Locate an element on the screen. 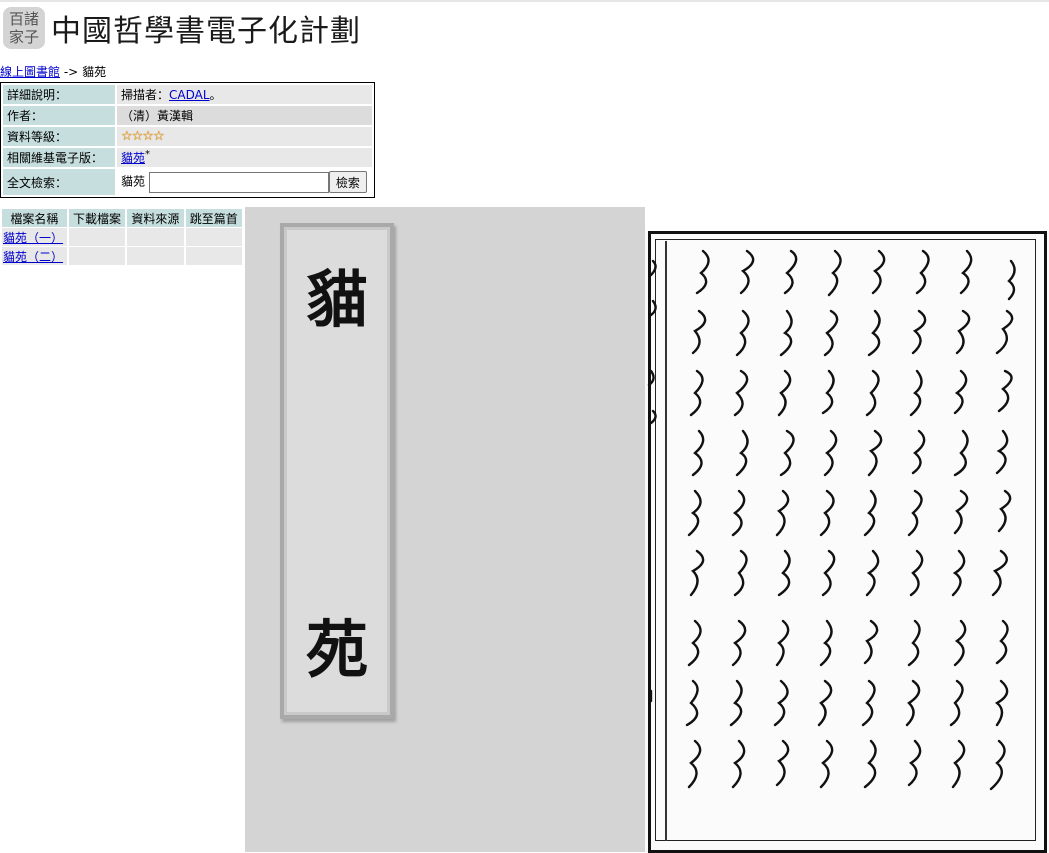 The width and height of the screenshot is (1049, 853). info-row-detail: 詳細說明： 掃描者：CADAL。 is located at coordinates (187, 94).